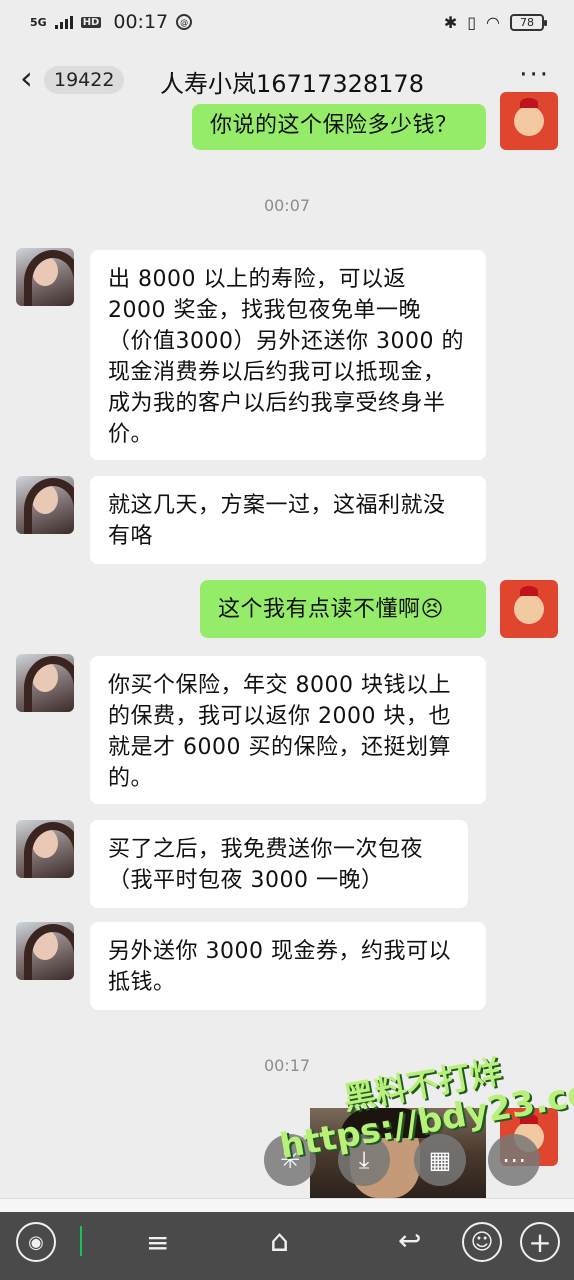 This screenshot has width=574, height=1280. Describe the element at coordinates (286, 341) in the screenshot. I see `message-line: （价值3000）另外还送你 3000 的` at that location.